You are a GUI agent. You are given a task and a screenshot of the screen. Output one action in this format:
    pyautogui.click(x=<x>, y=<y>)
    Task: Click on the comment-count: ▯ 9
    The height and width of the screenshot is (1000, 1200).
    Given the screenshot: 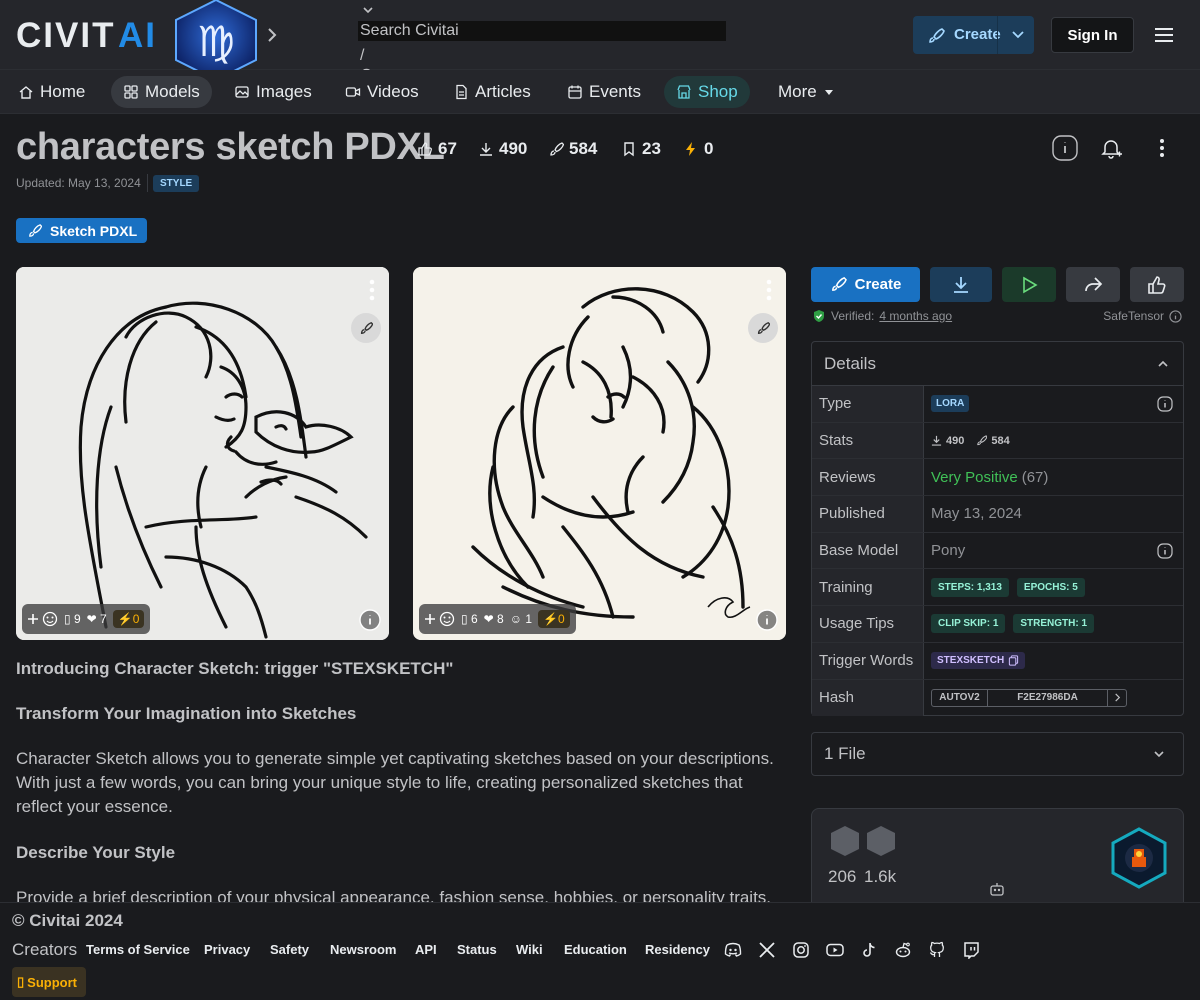 What is the action you would take?
    pyautogui.click(x=72, y=619)
    